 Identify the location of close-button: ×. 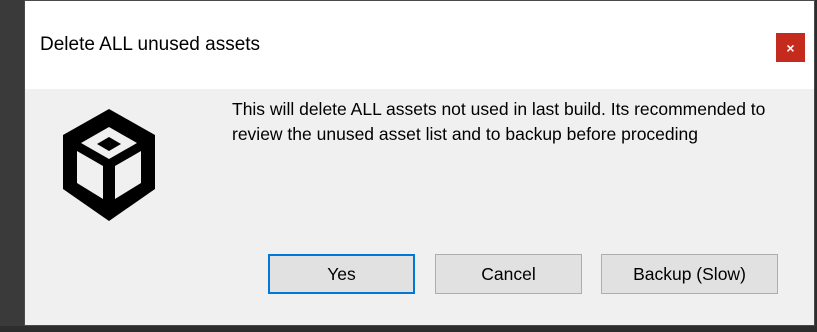
(790, 47).